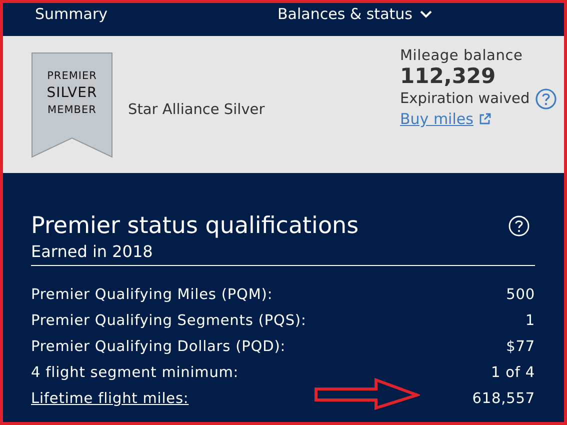 The width and height of the screenshot is (567, 425). Describe the element at coordinates (168, 321) in the screenshot. I see `row-label: Premier Qualifying Segments (PQS):` at that location.